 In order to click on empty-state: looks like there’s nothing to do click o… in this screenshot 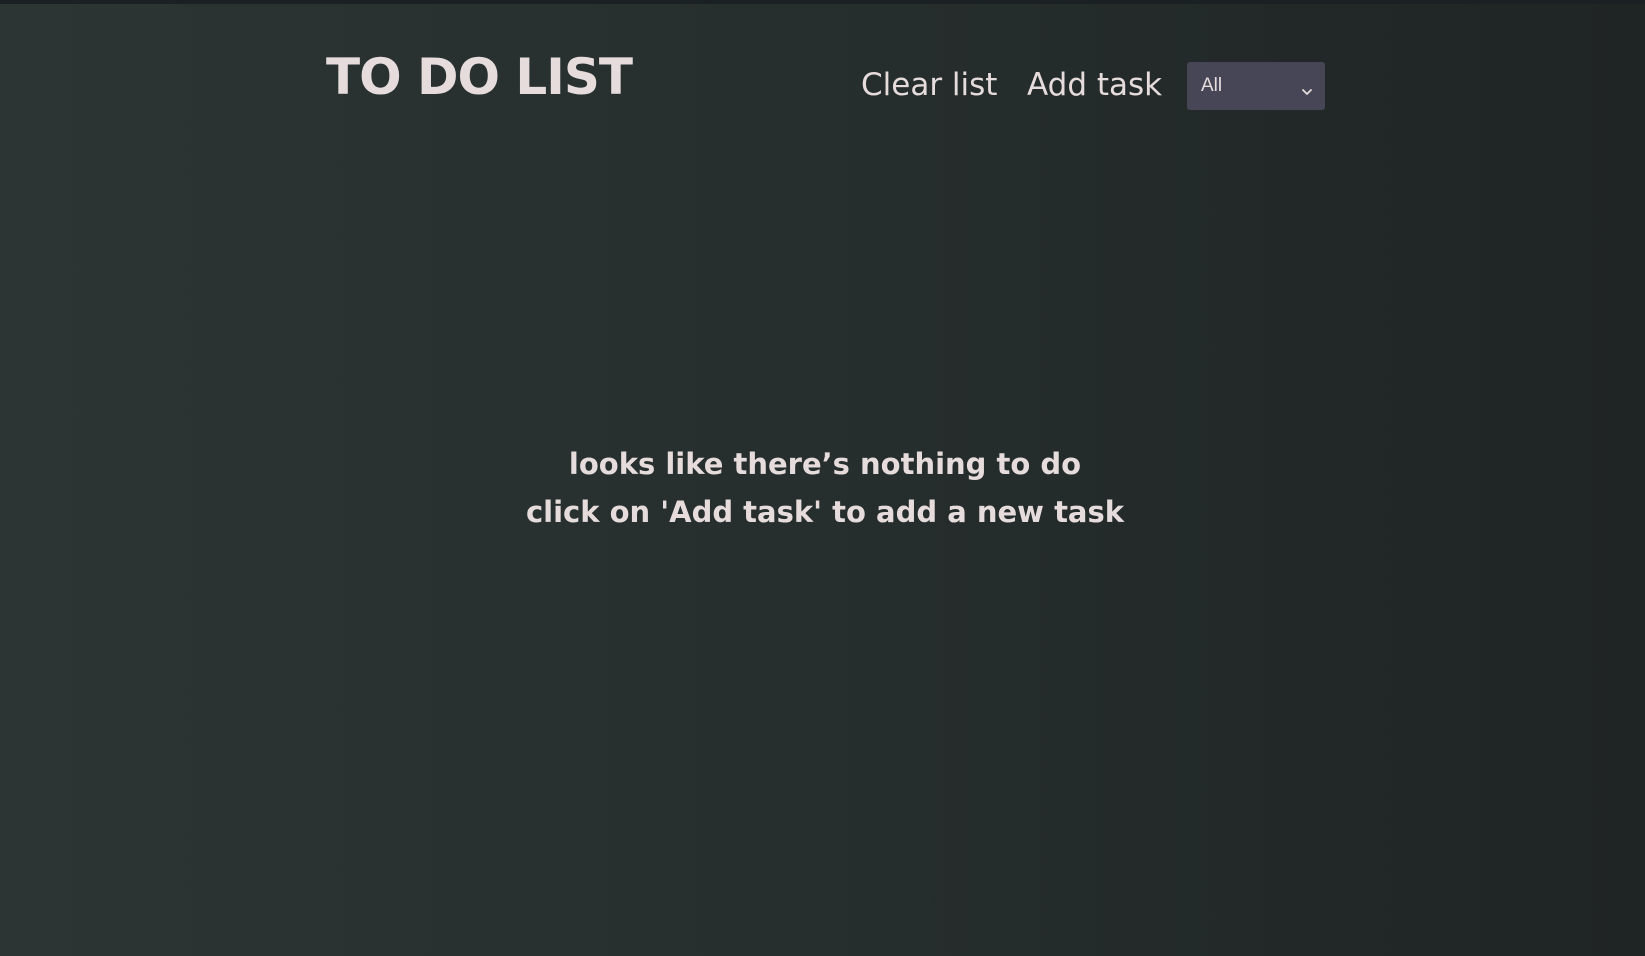, I will do `click(822, 488)`.